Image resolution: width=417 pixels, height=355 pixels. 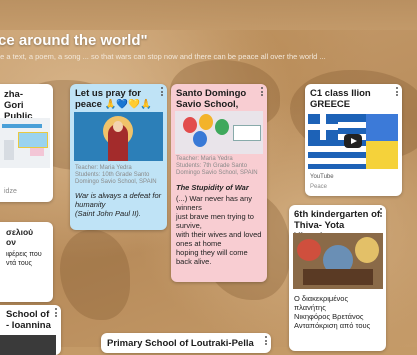 What do you see at coordinates (208, 15) in the screenshot?
I see `top-bar` at bounding box center [208, 15].